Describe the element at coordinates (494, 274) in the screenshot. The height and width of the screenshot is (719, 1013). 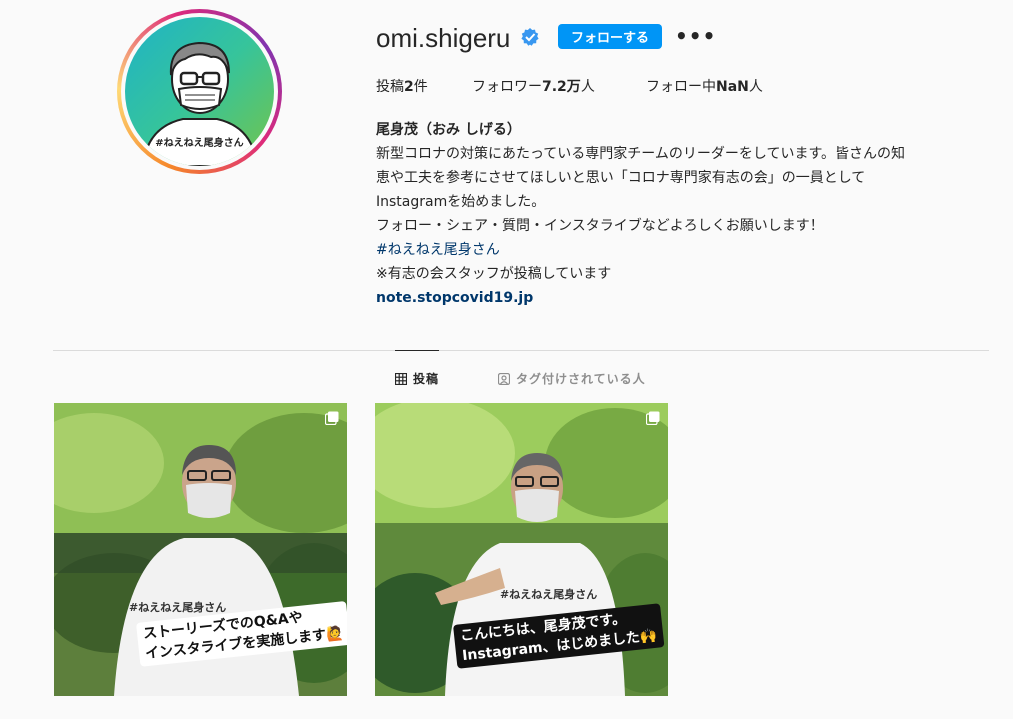
I see `bio-line: ※有志の会スタッフが投稿しています` at that location.